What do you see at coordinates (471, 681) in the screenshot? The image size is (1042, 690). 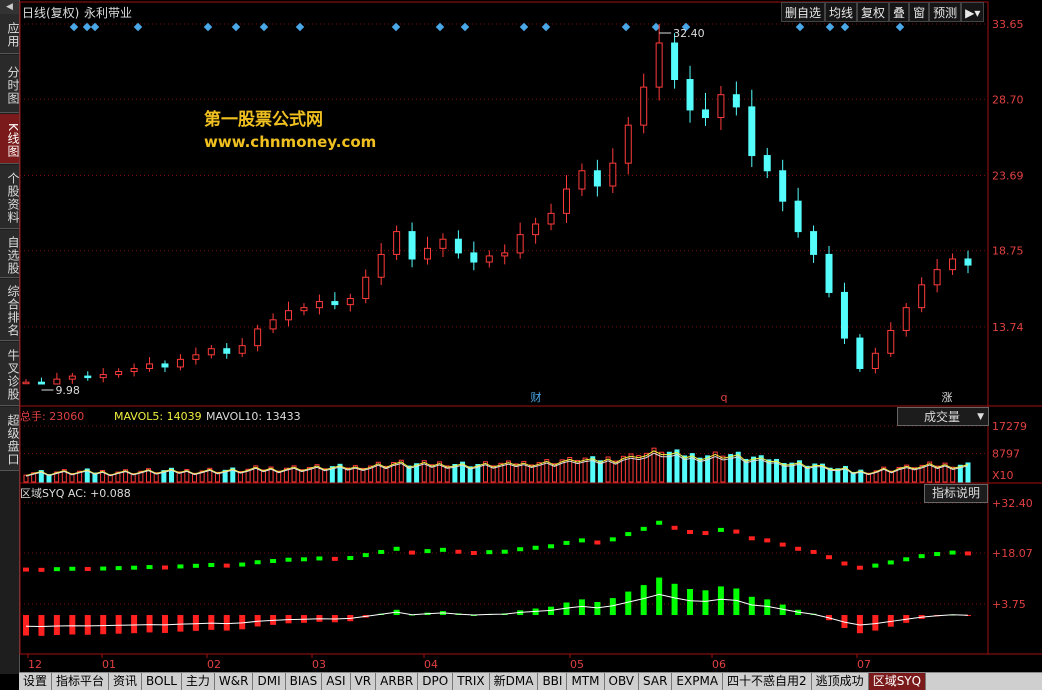 I see `indicator-tab: TRIX` at bounding box center [471, 681].